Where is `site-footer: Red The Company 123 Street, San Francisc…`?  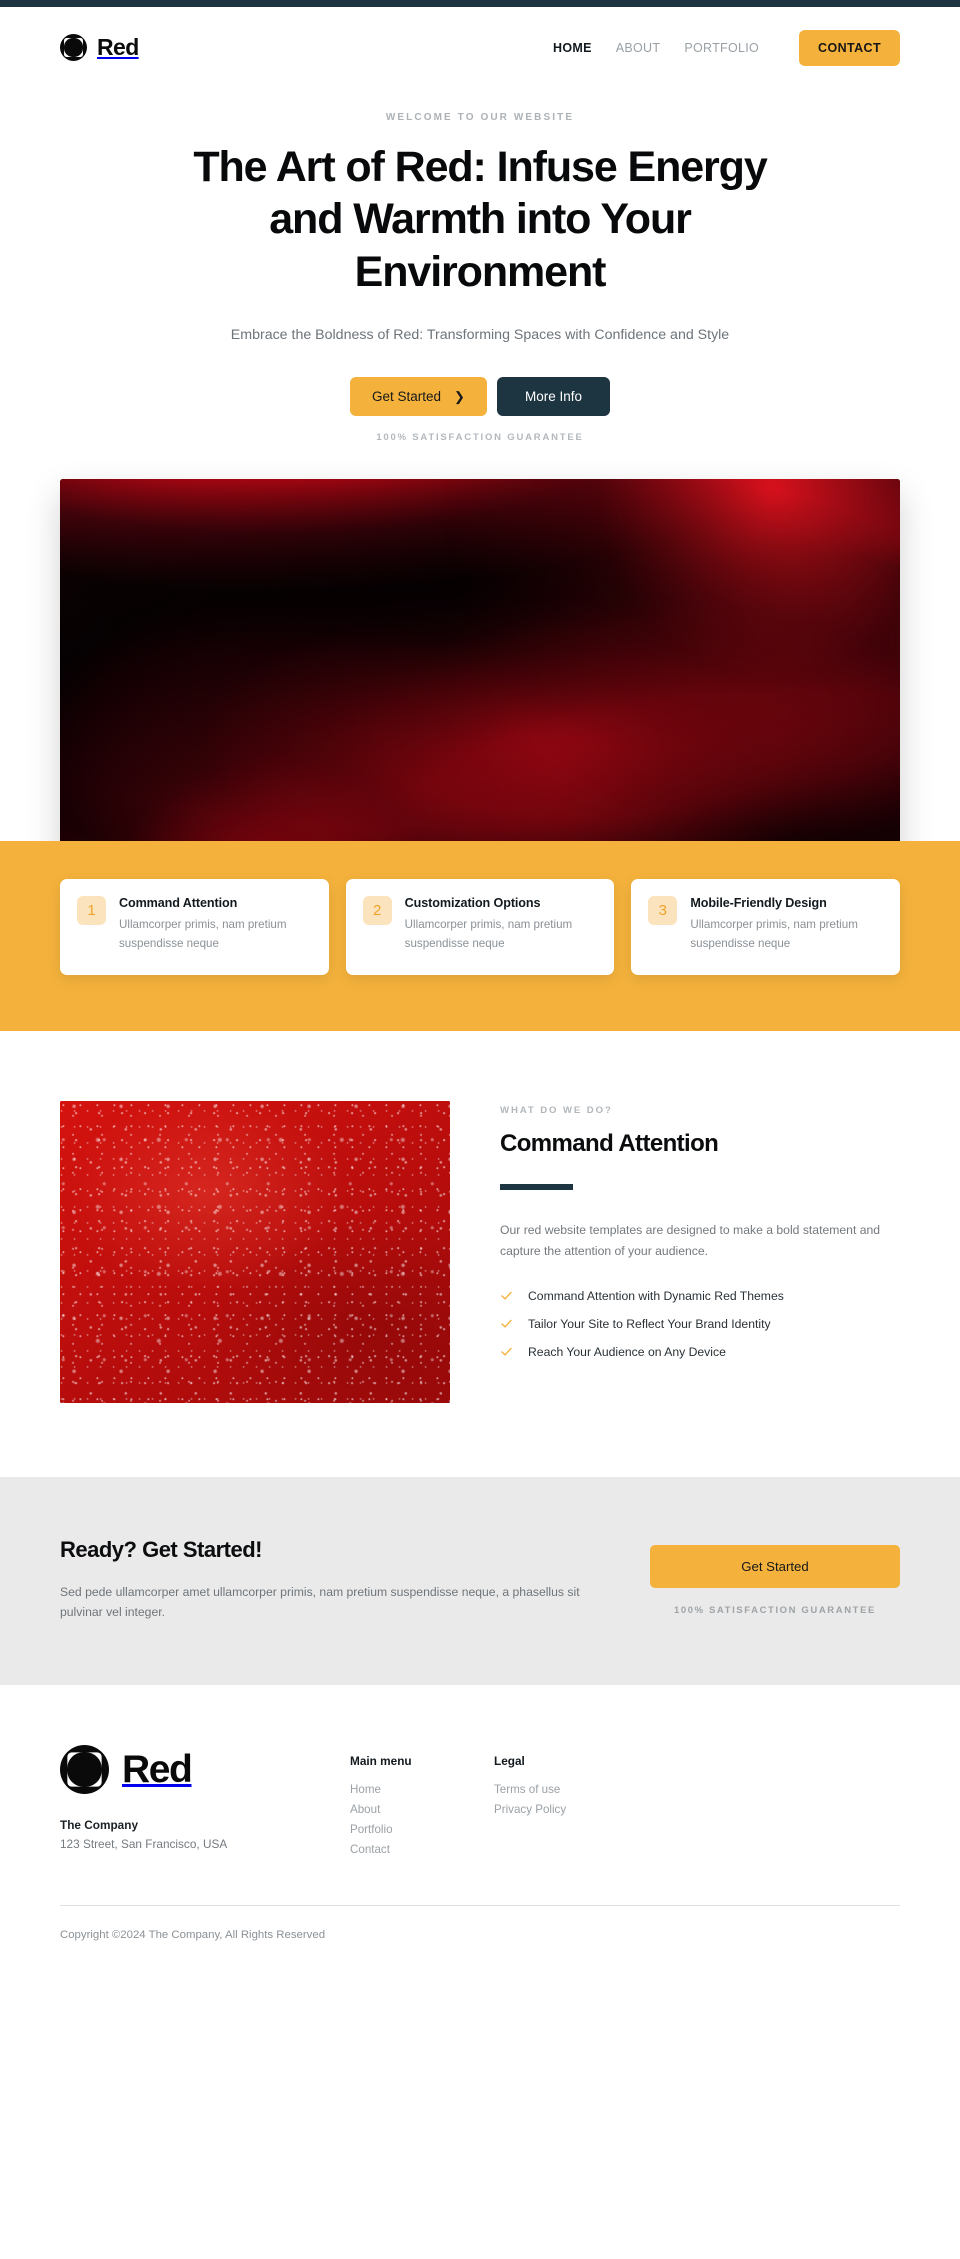 site-footer: Red The Company 123 Street, San Francisc… is located at coordinates (480, 1829).